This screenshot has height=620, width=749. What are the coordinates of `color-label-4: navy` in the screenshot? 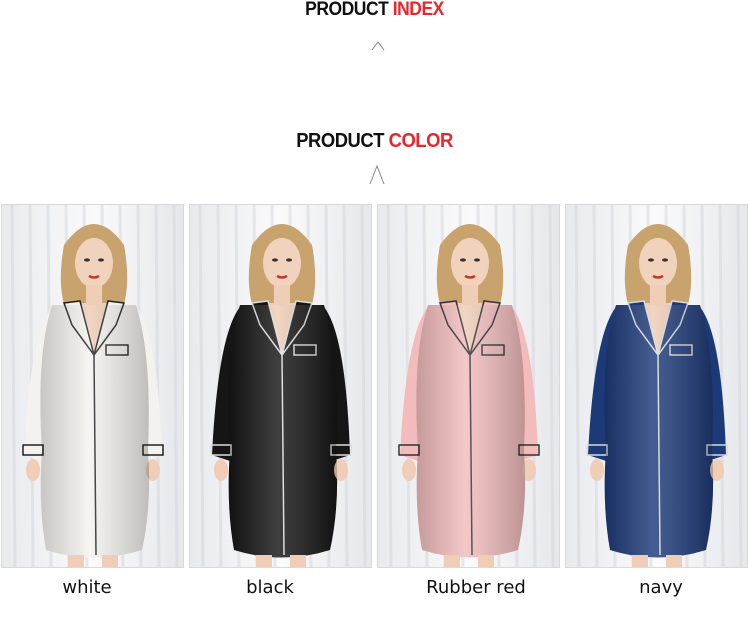 It's located at (661, 587).